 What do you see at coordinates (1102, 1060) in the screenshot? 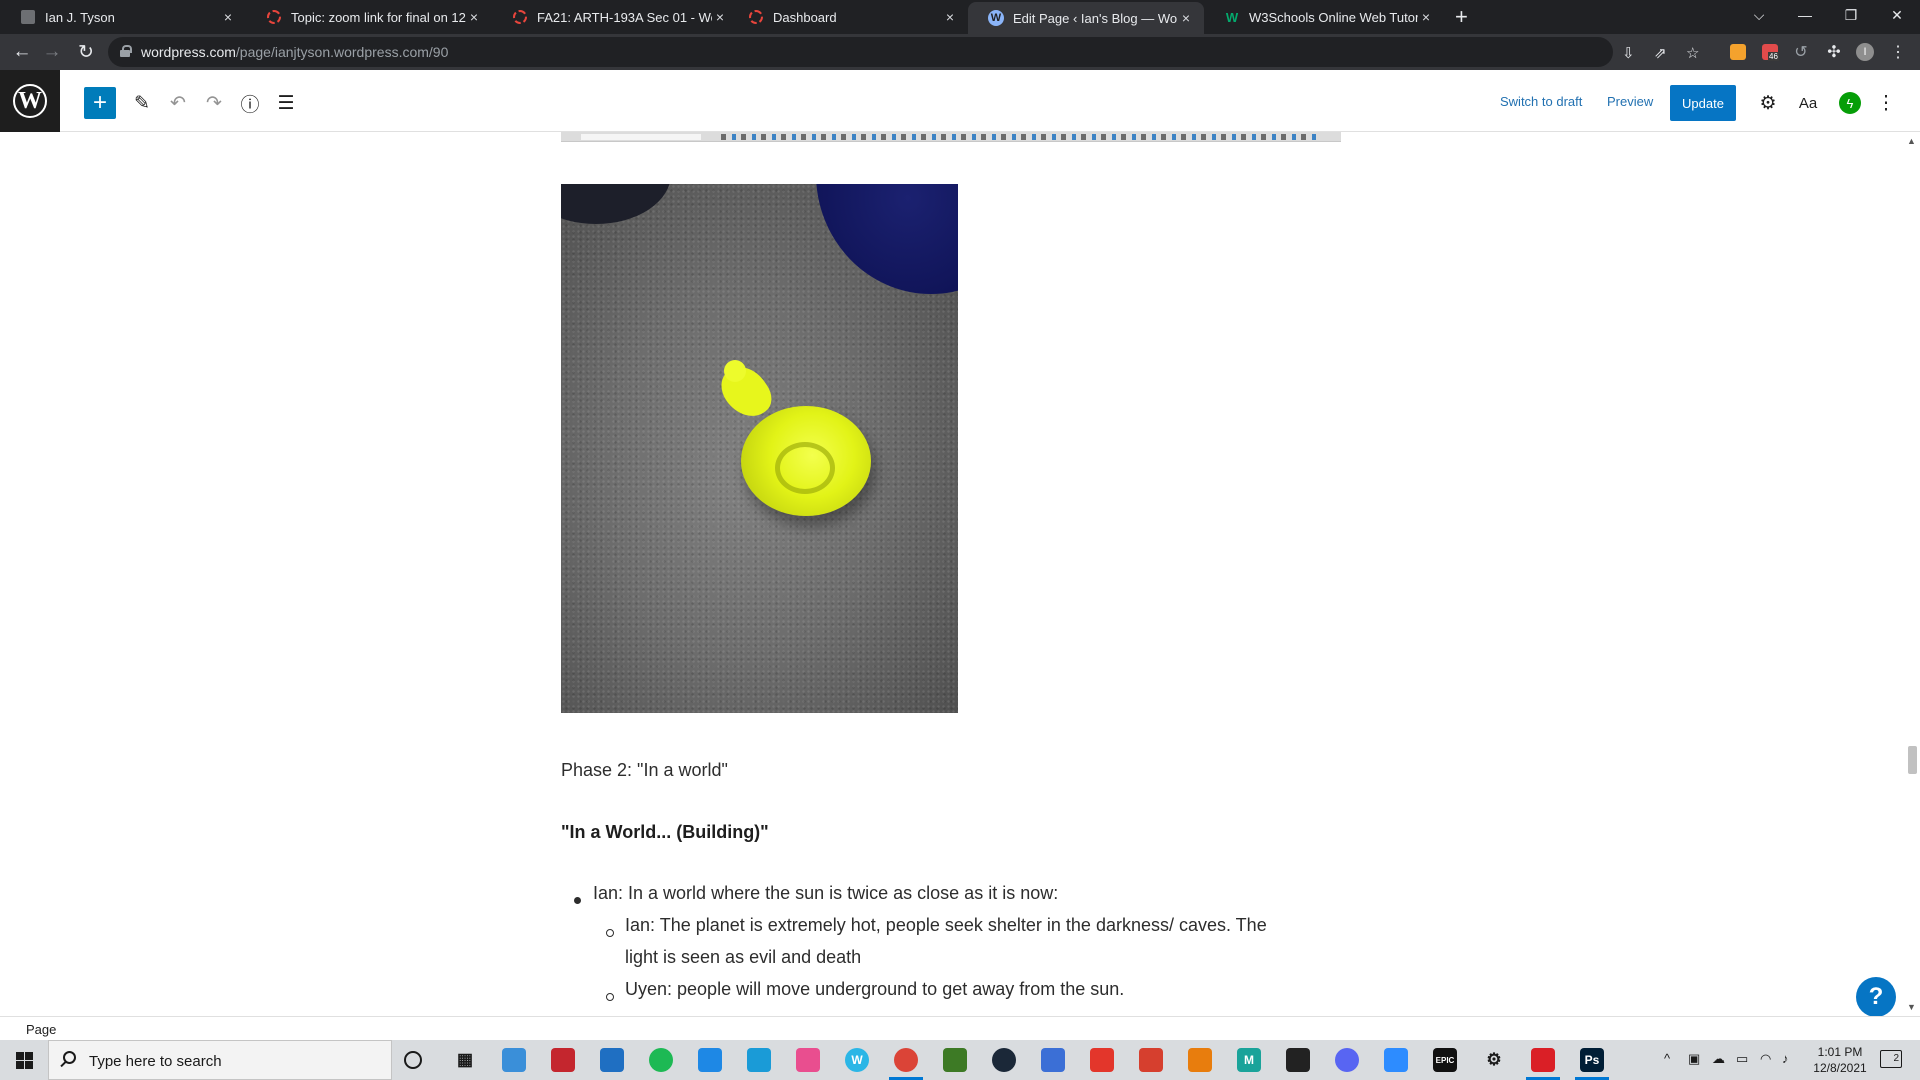
I see `creative-cloud-icon` at bounding box center [1102, 1060].